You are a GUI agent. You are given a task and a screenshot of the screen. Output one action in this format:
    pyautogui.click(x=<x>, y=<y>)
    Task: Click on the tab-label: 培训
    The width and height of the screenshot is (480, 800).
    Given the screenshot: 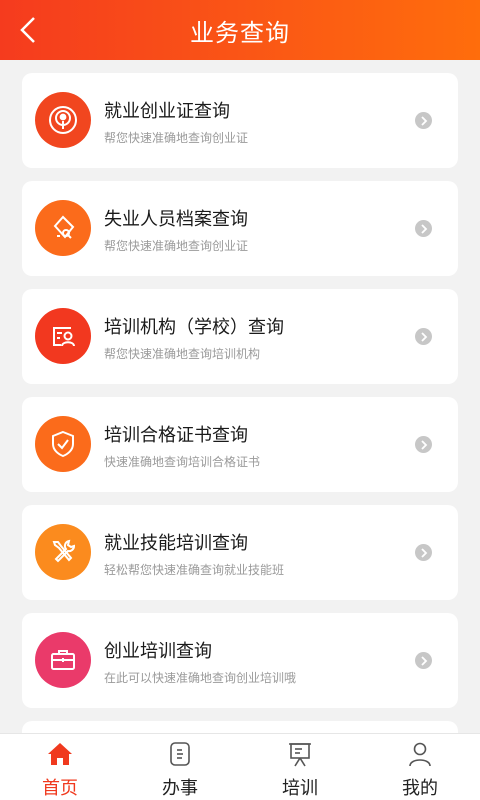 What is the action you would take?
    pyautogui.click(x=300, y=788)
    